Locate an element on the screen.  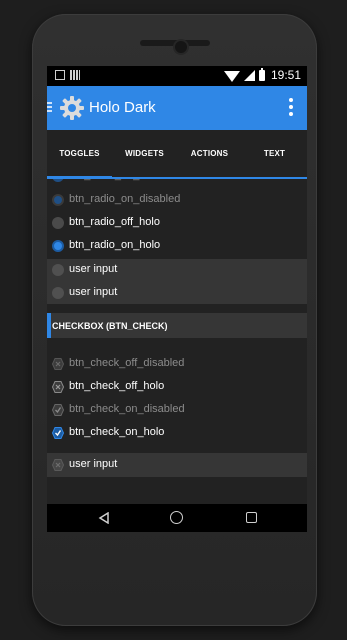
barcode-notification-icon is located at coordinates (75, 75).